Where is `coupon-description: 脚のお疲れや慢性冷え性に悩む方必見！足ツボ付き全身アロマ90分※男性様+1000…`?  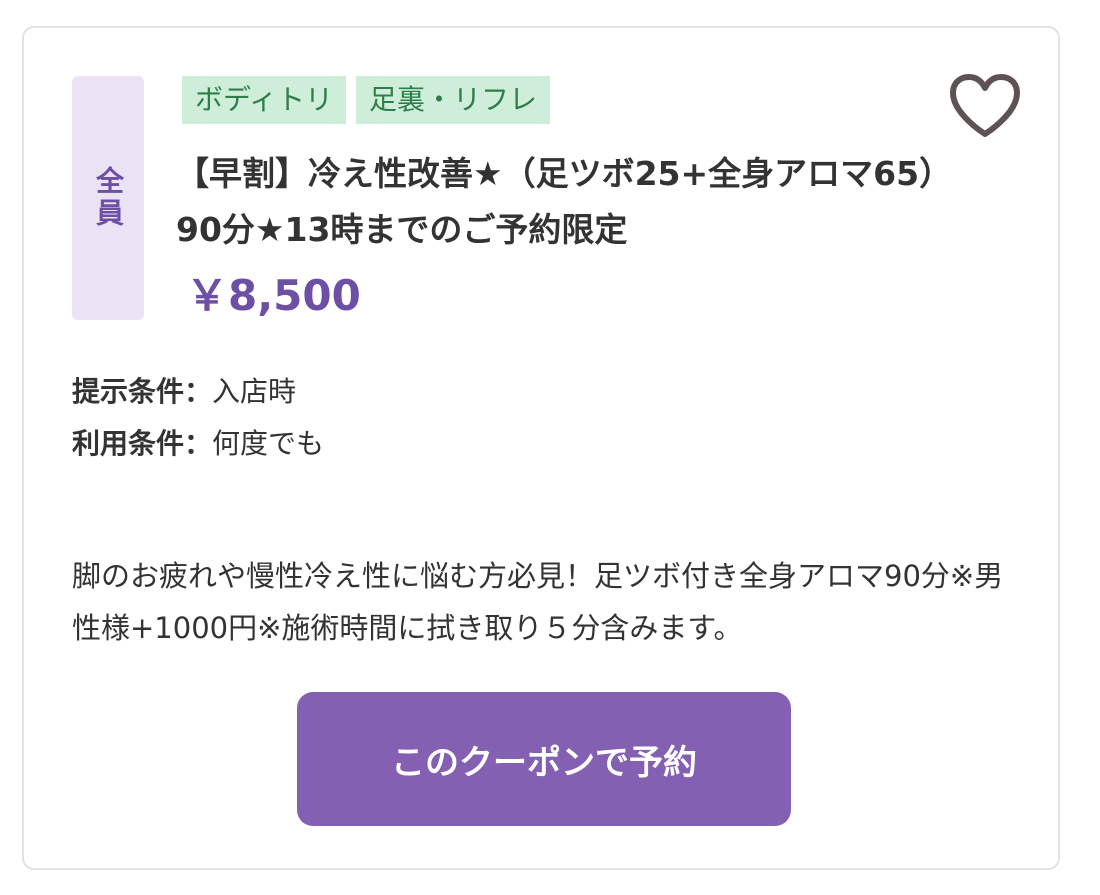
coupon-description: 脚のお疲れや慢性冷え性に悩む方必見！足ツボ付き全身アロマ90分※男性様+1000… is located at coordinates (538, 602).